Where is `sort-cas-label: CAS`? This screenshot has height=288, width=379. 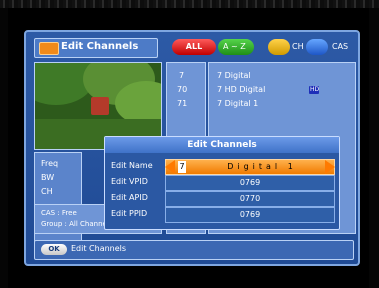
sort-cas-label: CAS is located at coordinates (340, 46).